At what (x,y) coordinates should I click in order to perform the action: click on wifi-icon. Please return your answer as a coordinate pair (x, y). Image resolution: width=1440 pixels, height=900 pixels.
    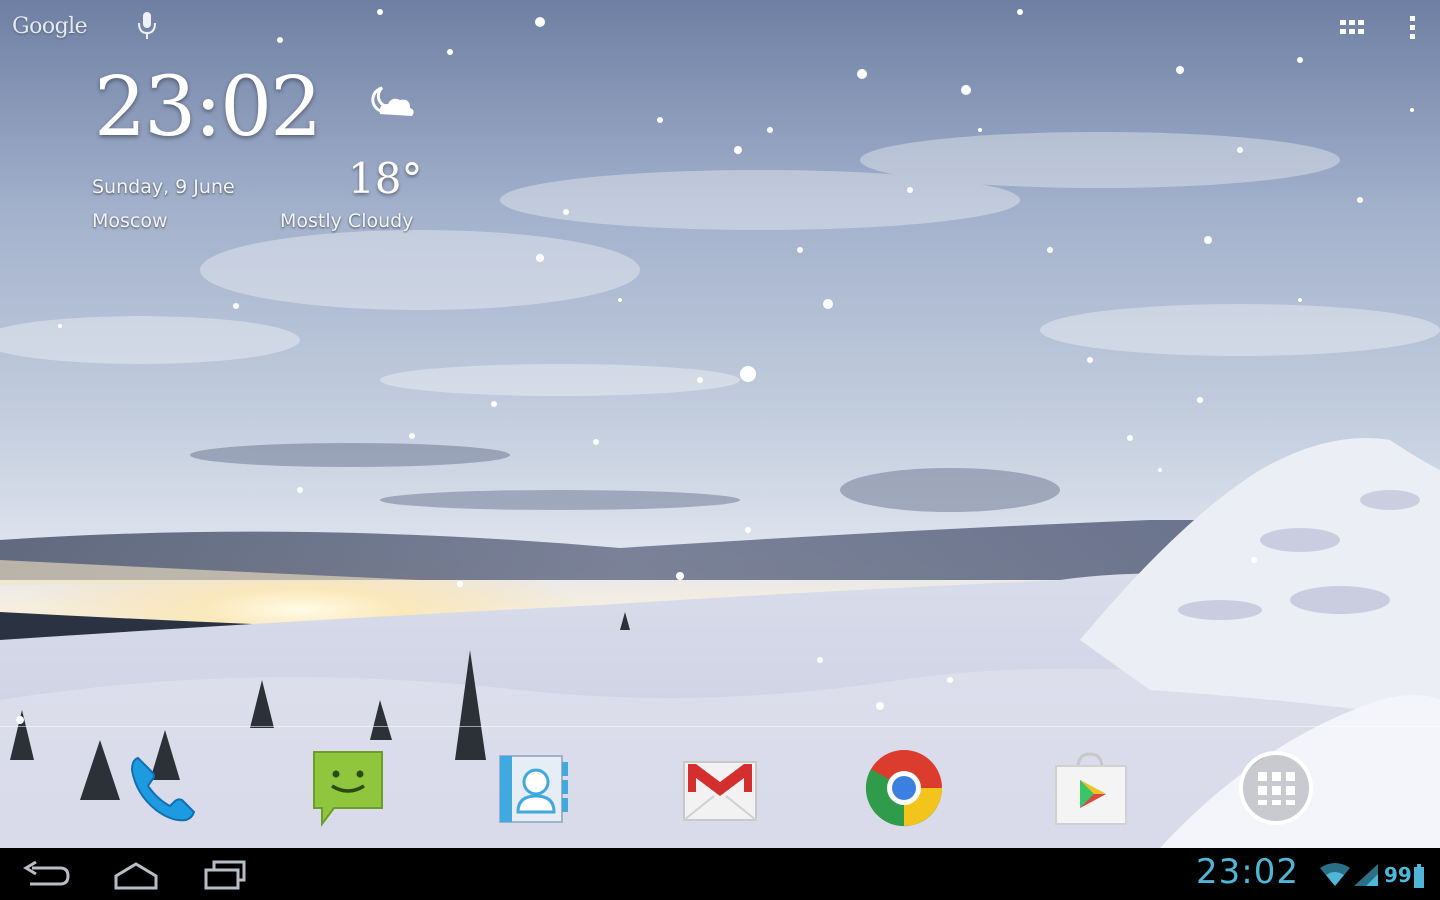
    Looking at the image, I should click on (1335, 875).